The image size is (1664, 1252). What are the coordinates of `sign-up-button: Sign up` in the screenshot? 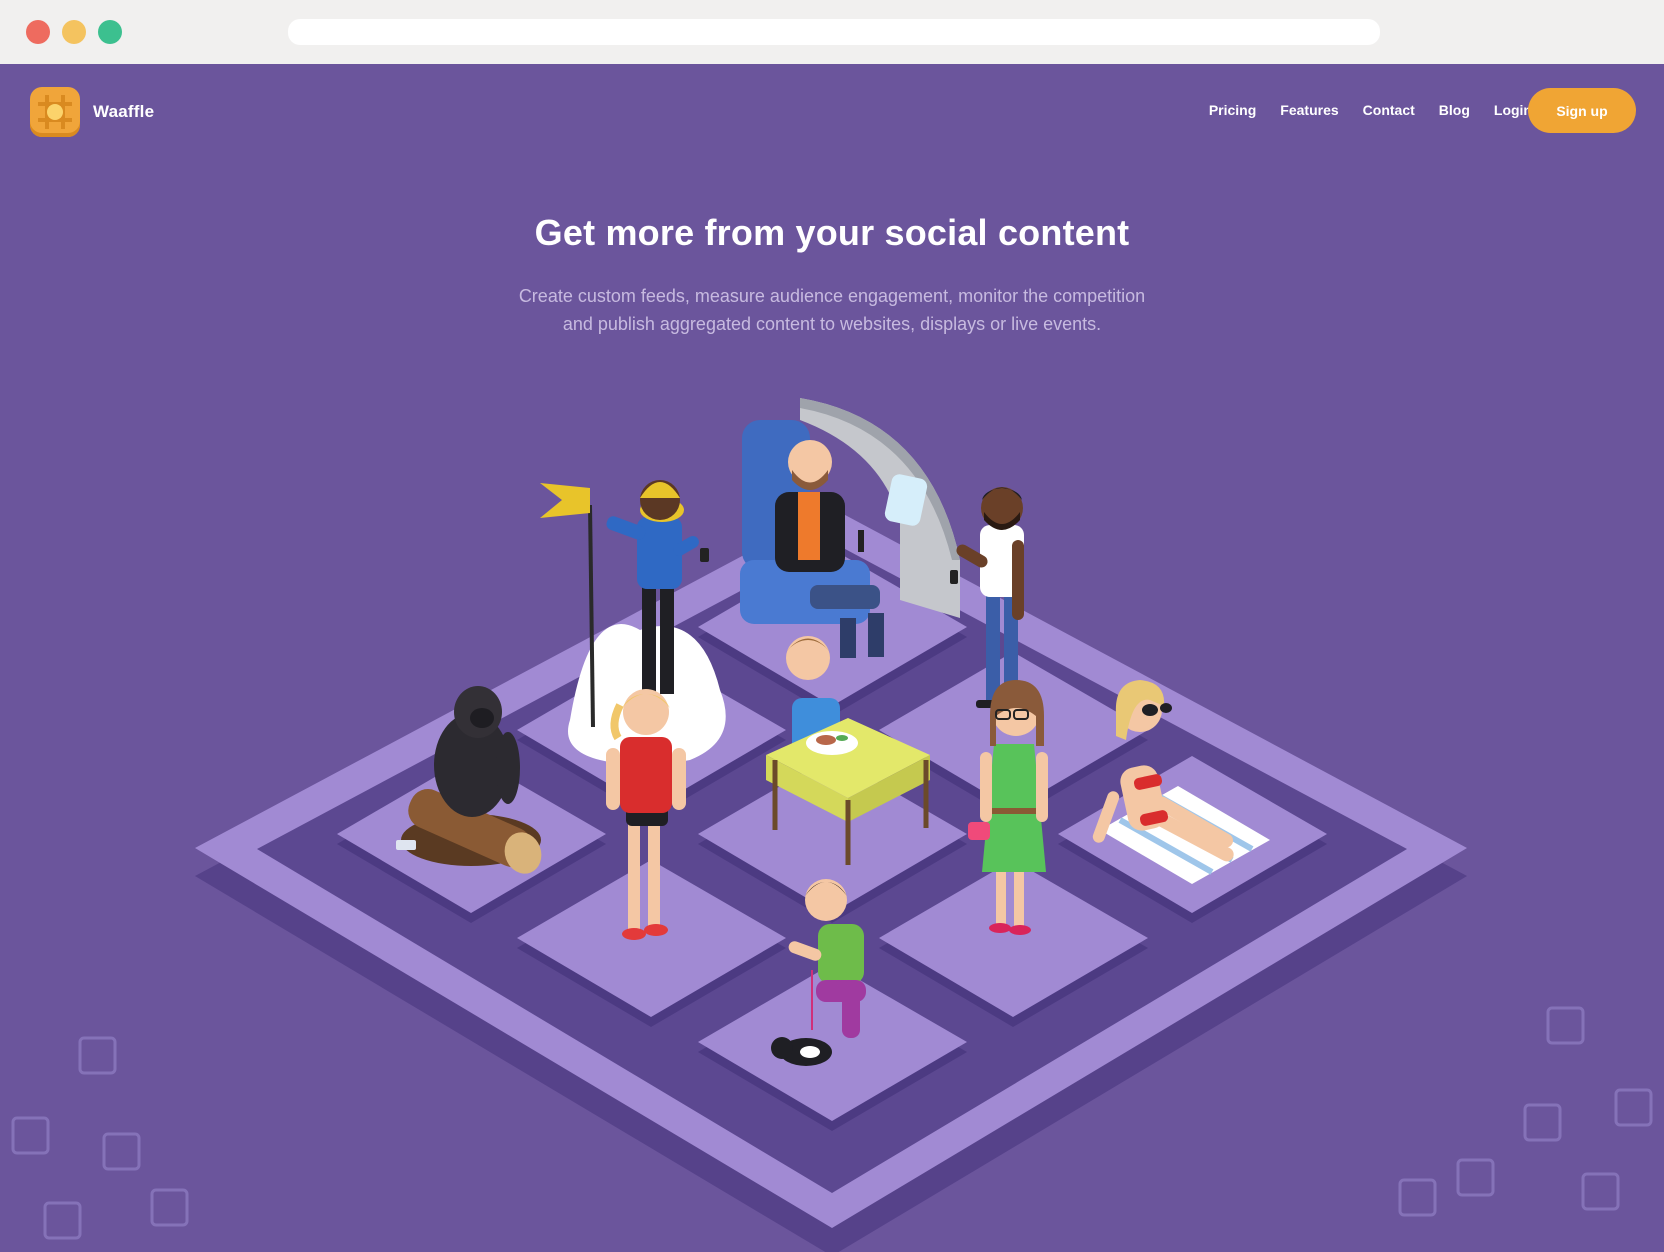 It's located at (1582, 110).